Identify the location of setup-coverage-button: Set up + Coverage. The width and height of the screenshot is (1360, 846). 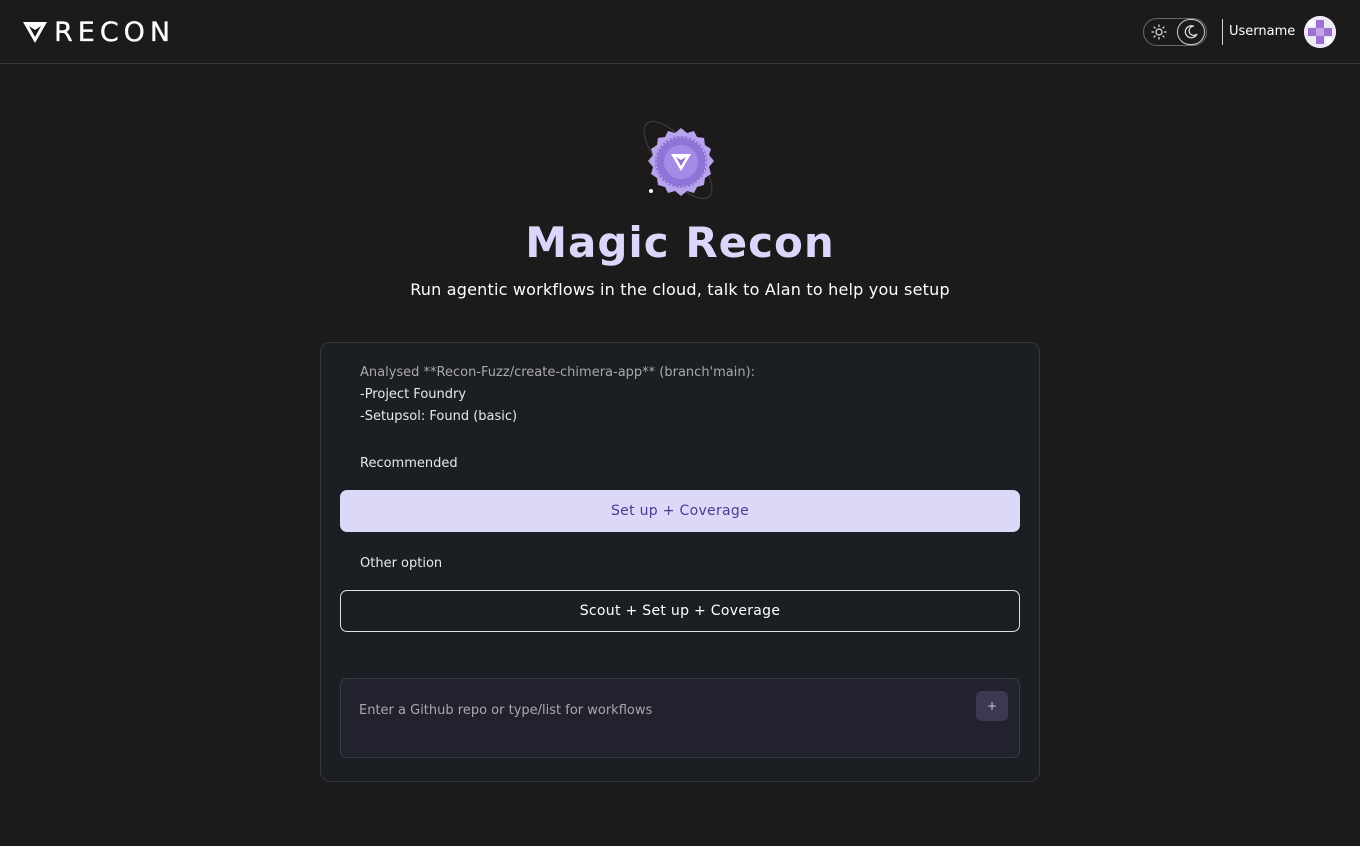
(680, 511).